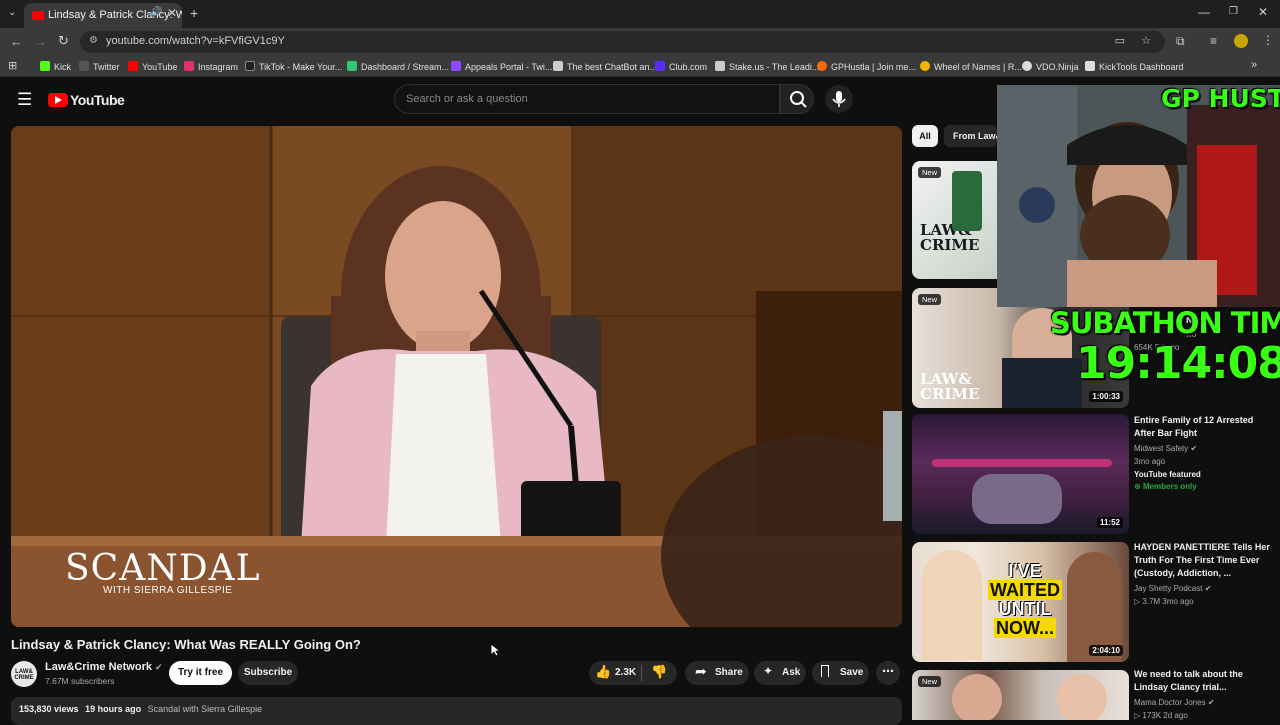 This screenshot has height=725, width=1280. What do you see at coordinates (1180, 41) in the screenshot?
I see `extensions-icon: ⧉` at bounding box center [1180, 41].